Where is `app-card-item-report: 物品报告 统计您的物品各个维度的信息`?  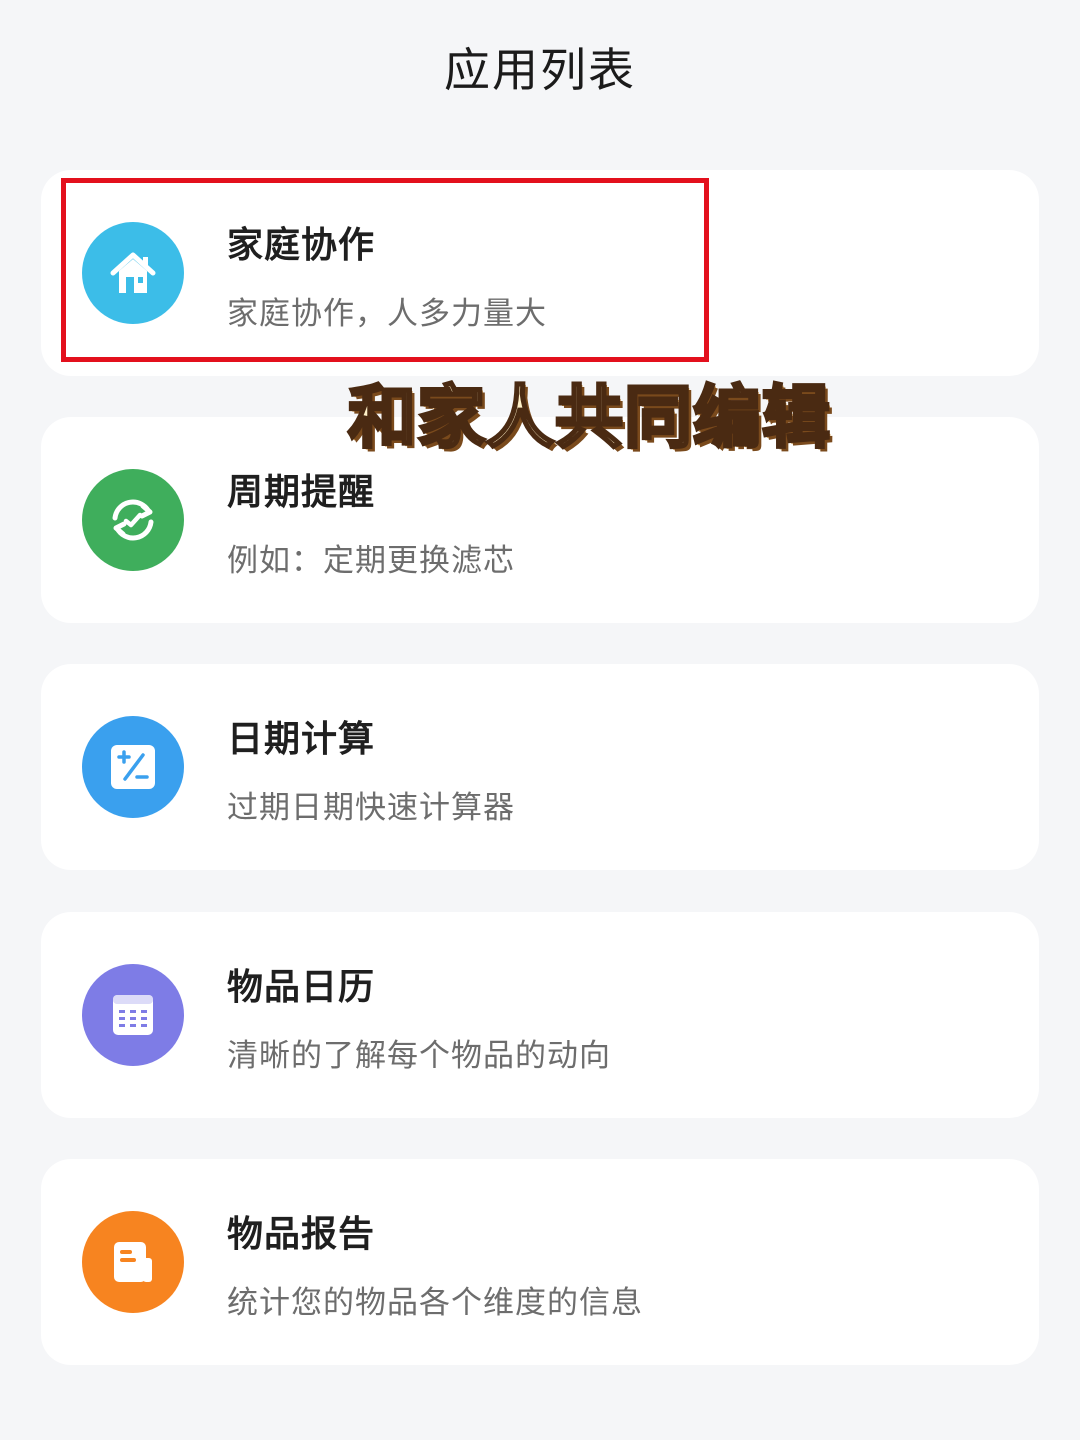
app-card-item-report: 物品报告 统计您的物品各个维度的信息 is located at coordinates (540, 1262).